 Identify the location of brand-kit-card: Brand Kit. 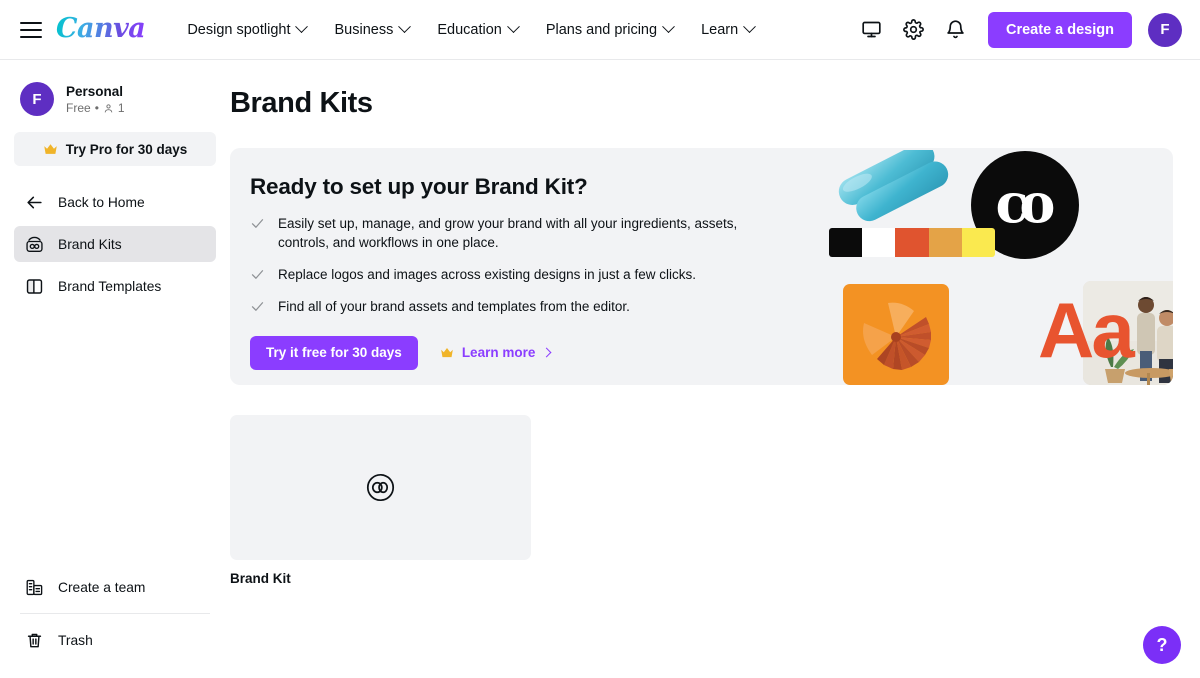
(380, 500).